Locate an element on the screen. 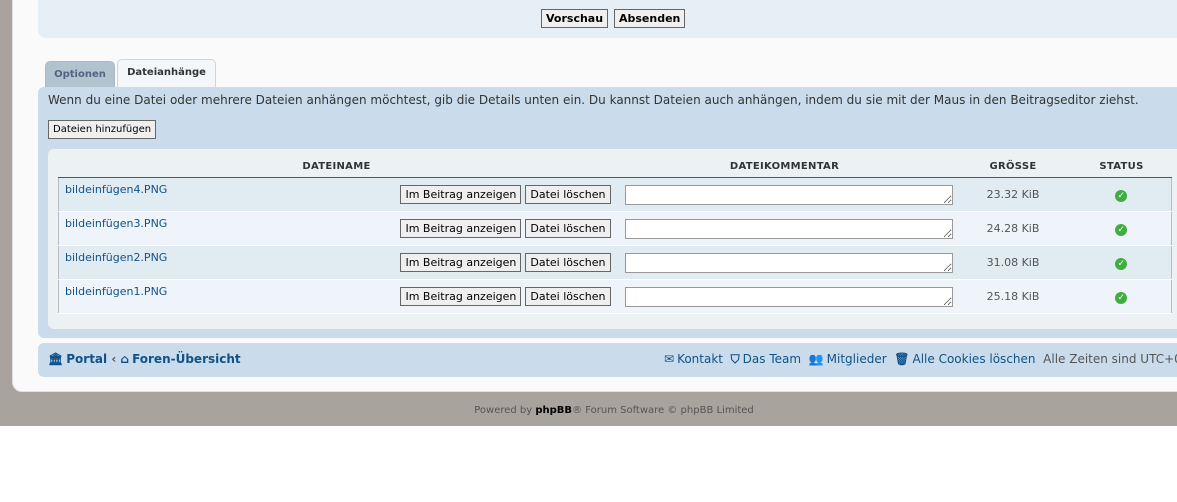 This screenshot has width=1177, height=502. contact-link: Kontakt is located at coordinates (700, 359).